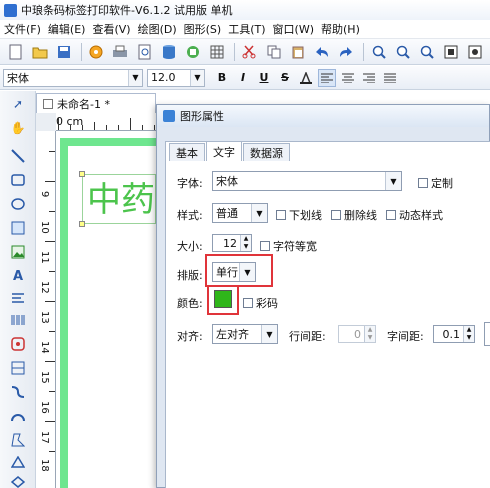 Image resolution: width=490 pixels, height=488 pixels. What do you see at coordinates (192, 52) in the screenshot?
I see `print-setup-icon` at bounding box center [192, 52].